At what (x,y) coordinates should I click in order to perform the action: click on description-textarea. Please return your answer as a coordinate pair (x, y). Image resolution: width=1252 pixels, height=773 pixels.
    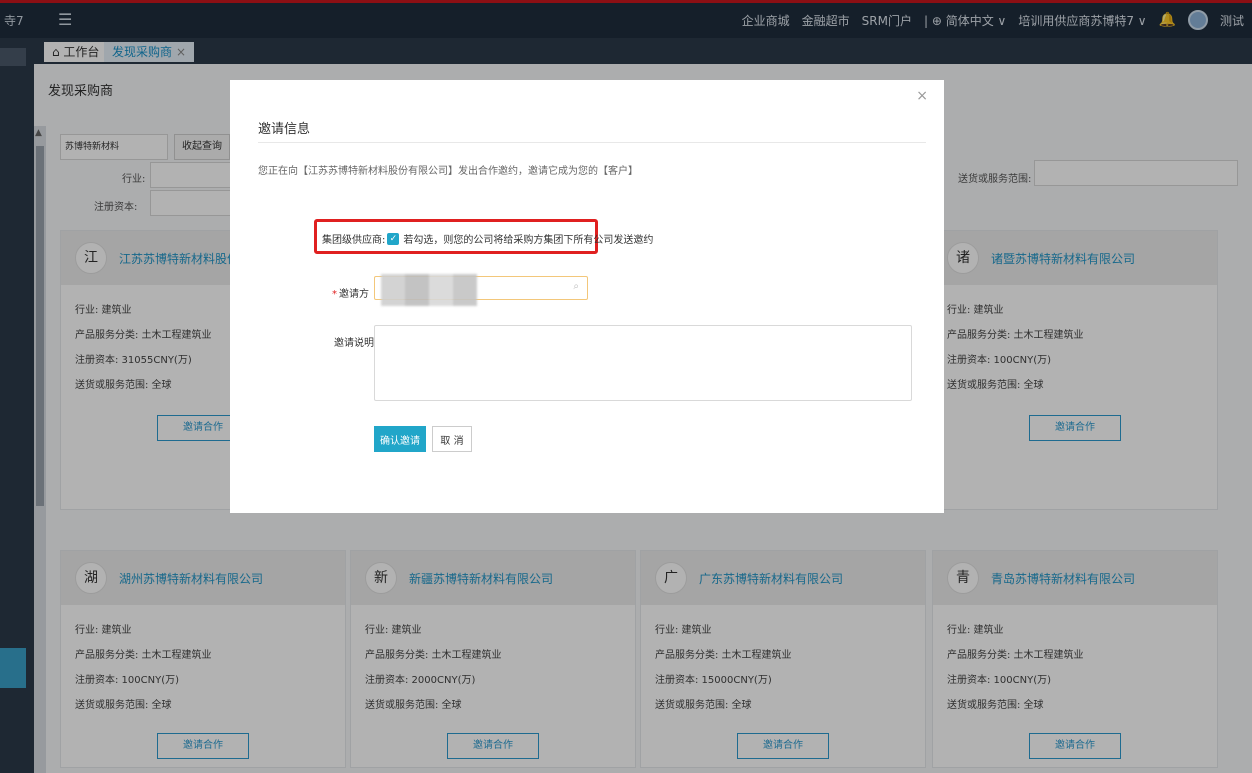
    Looking at the image, I should click on (643, 363).